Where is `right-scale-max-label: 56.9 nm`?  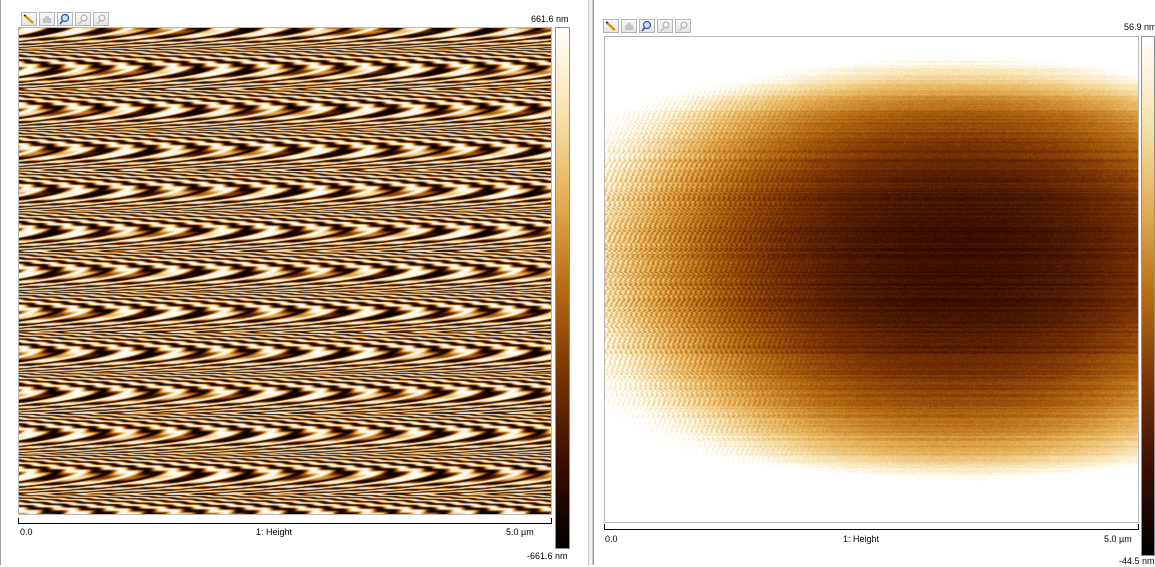 right-scale-max-label: 56.9 nm is located at coordinates (1139, 27).